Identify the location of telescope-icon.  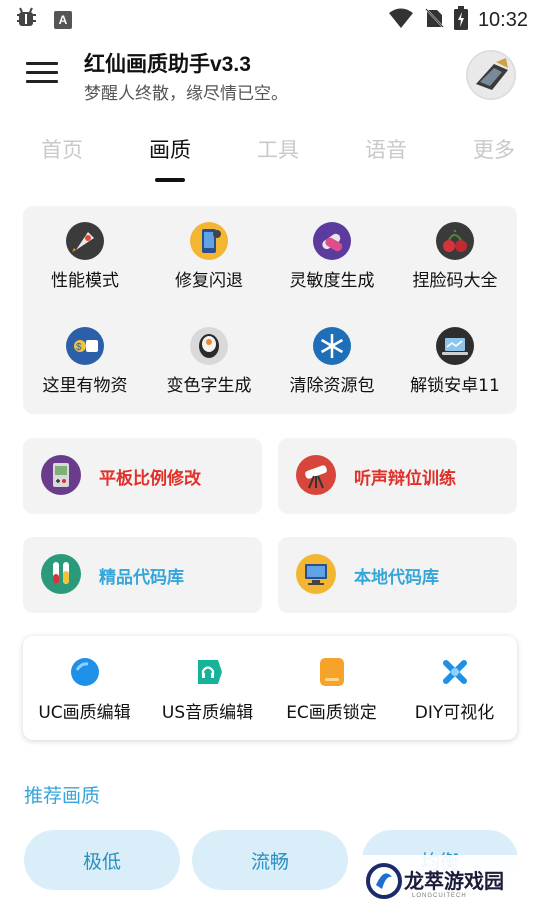
(316, 475).